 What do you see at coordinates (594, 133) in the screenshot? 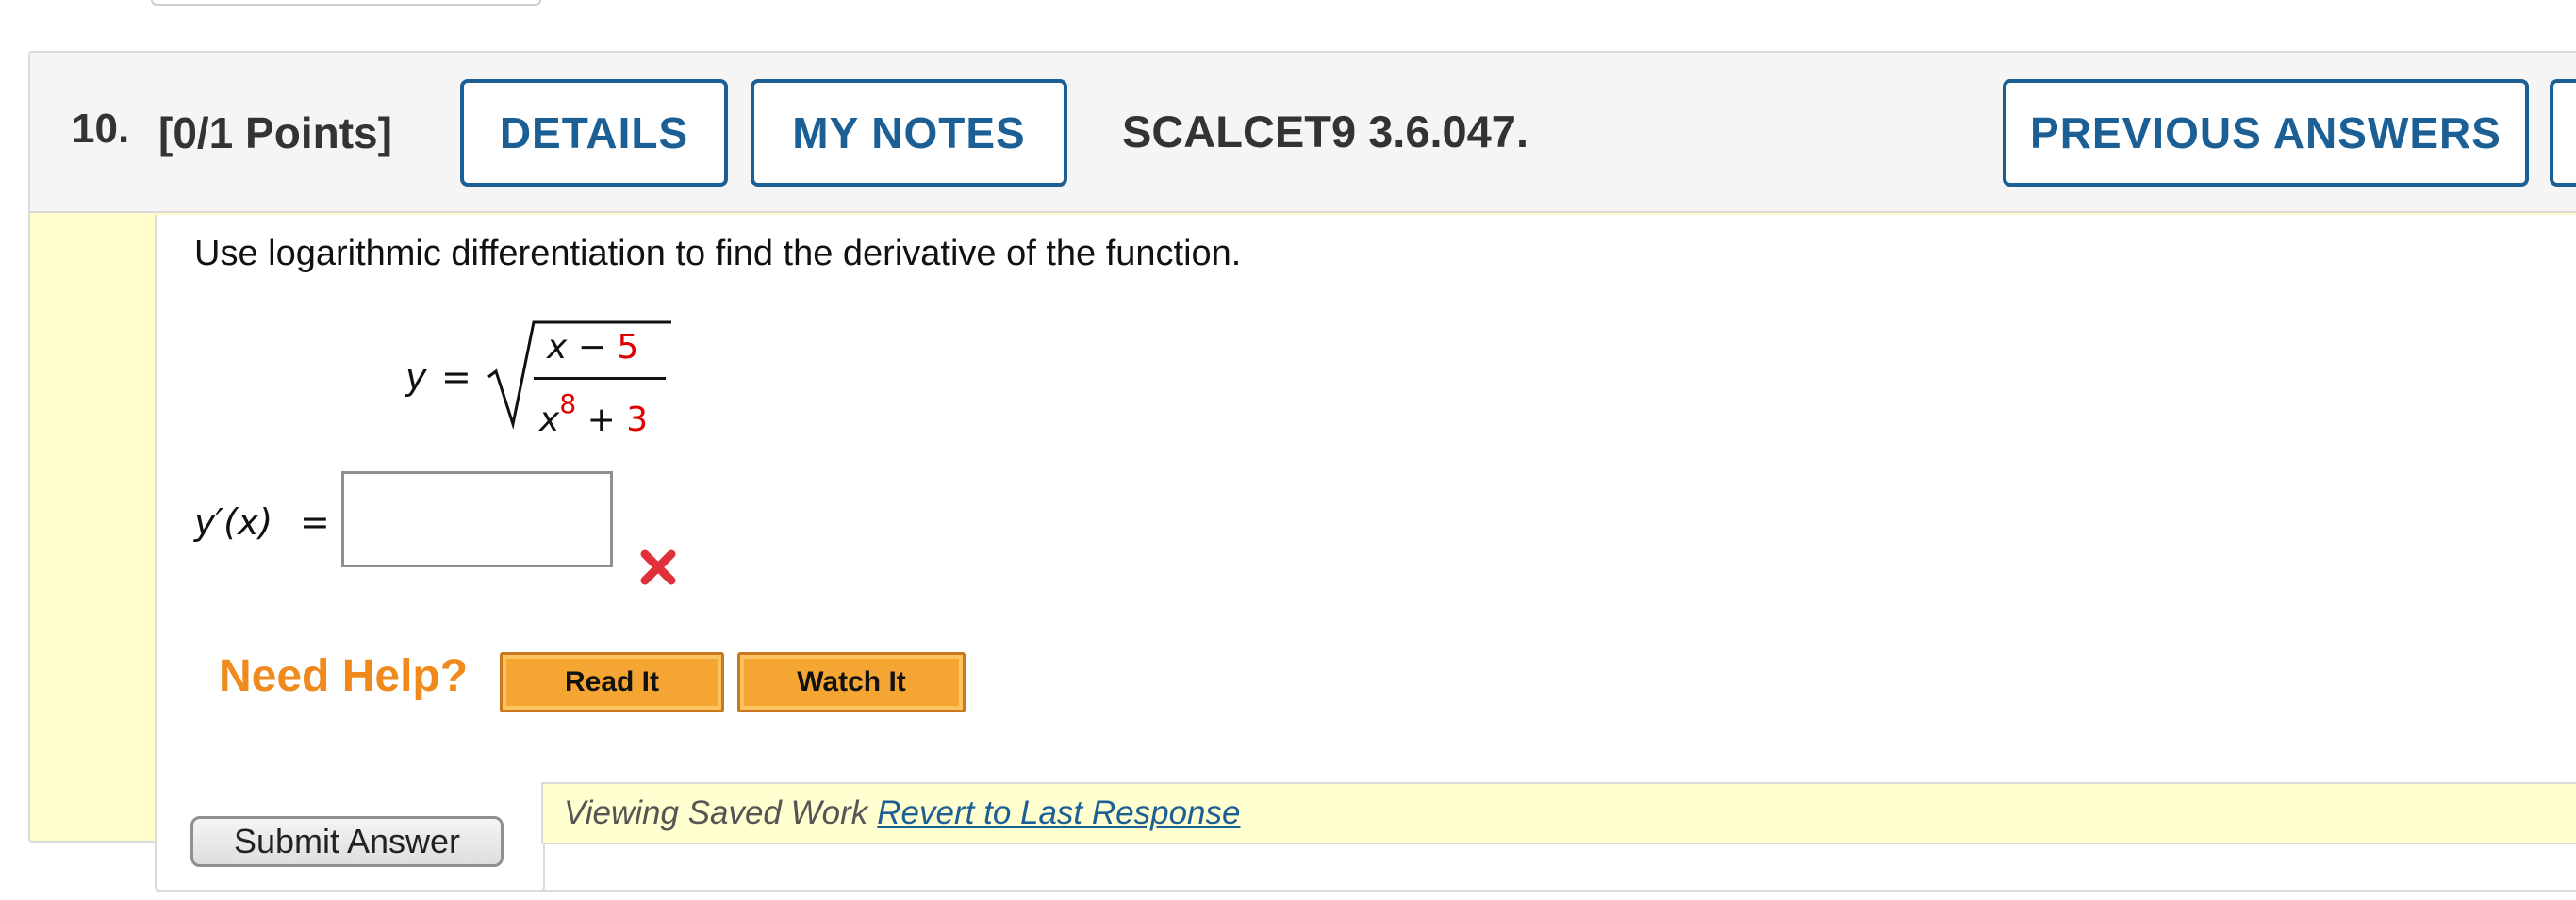
I see `details-button: DETAILS` at bounding box center [594, 133].